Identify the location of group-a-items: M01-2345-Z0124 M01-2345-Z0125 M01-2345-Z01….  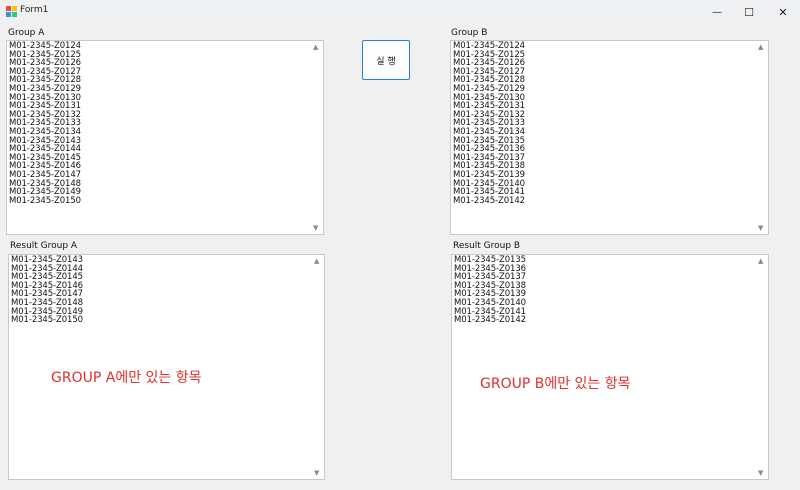
(159, 123).